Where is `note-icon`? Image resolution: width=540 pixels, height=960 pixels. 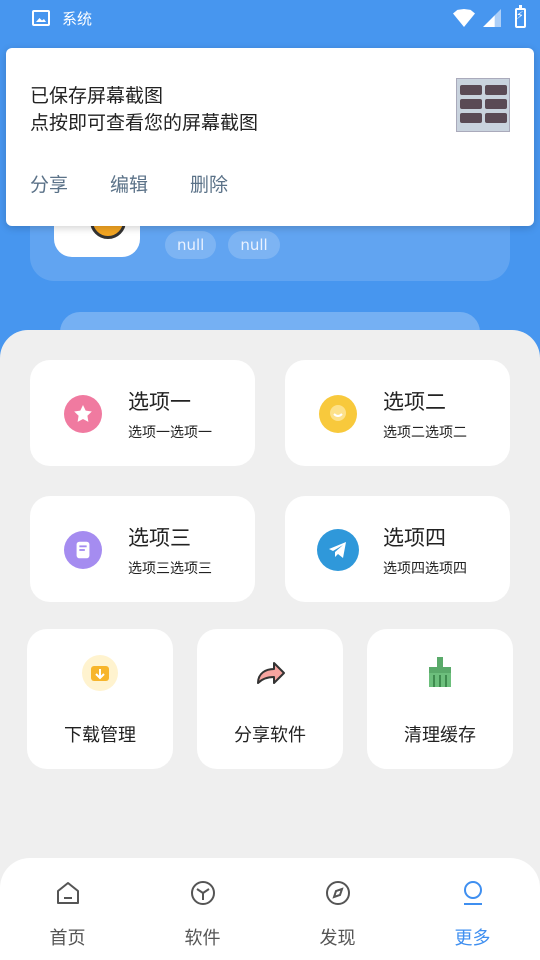 note-icon is located at coordinates (83, 550).